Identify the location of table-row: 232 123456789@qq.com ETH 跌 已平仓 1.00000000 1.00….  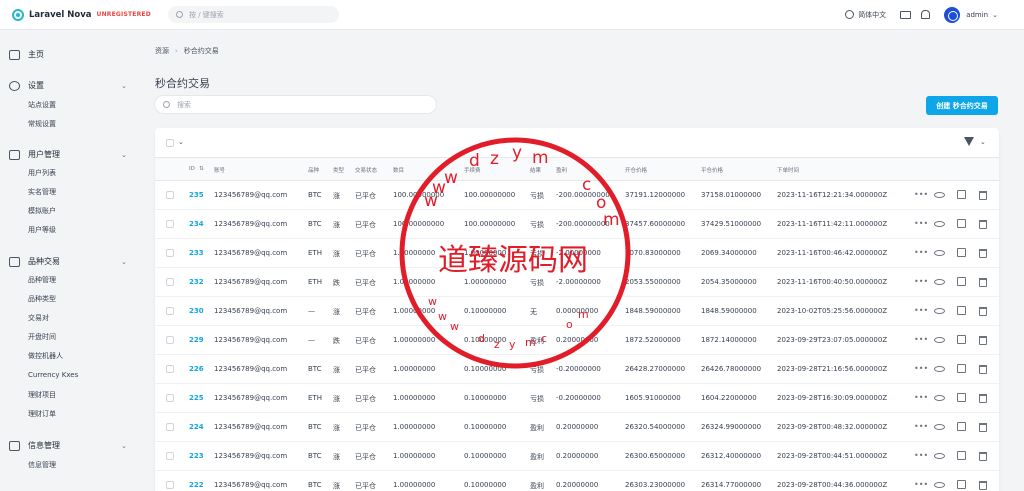
(577, 282).